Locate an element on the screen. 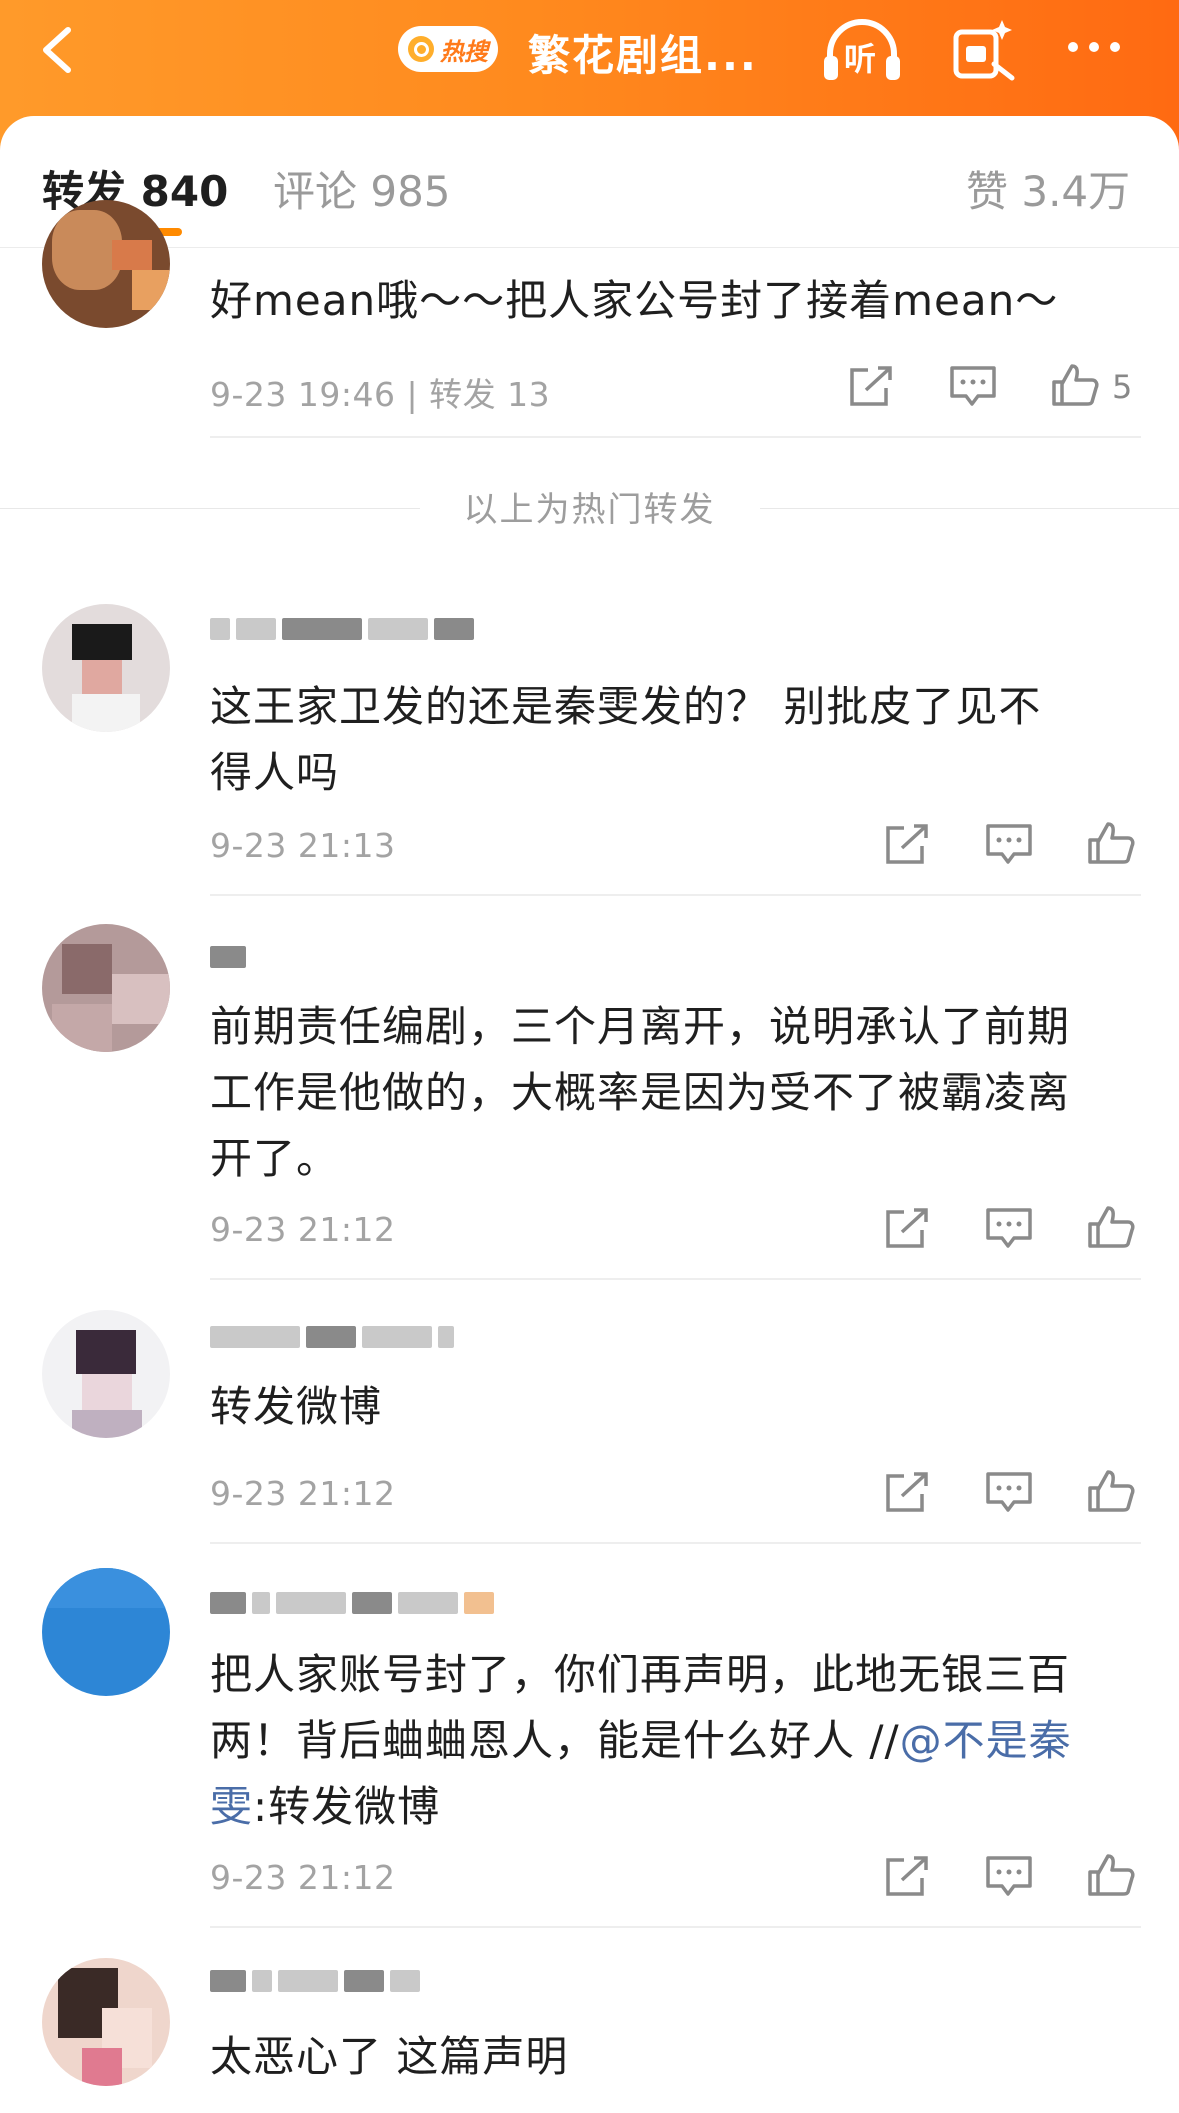  hot-repost-separator: 以上为热门转发 is located at coordinates (589, 504).